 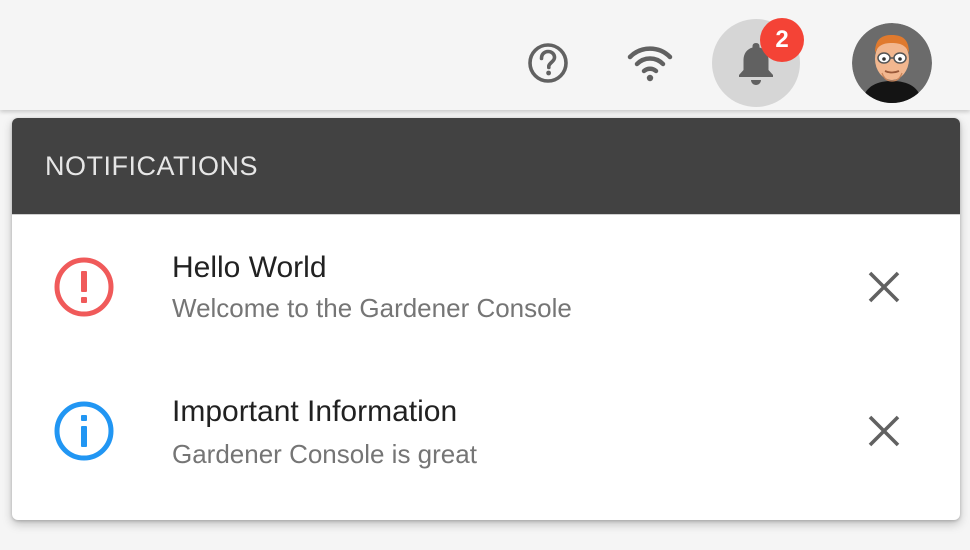 I want to click on wifi-button, so click(x=650, y=63).